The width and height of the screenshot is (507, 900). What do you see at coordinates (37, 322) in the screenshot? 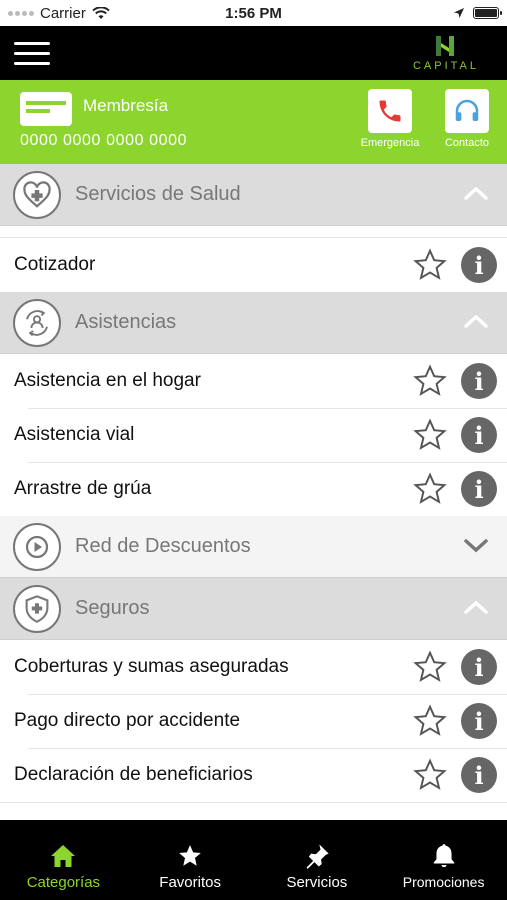
I see `people-cycle-icon` at bounding box center [37, 322].